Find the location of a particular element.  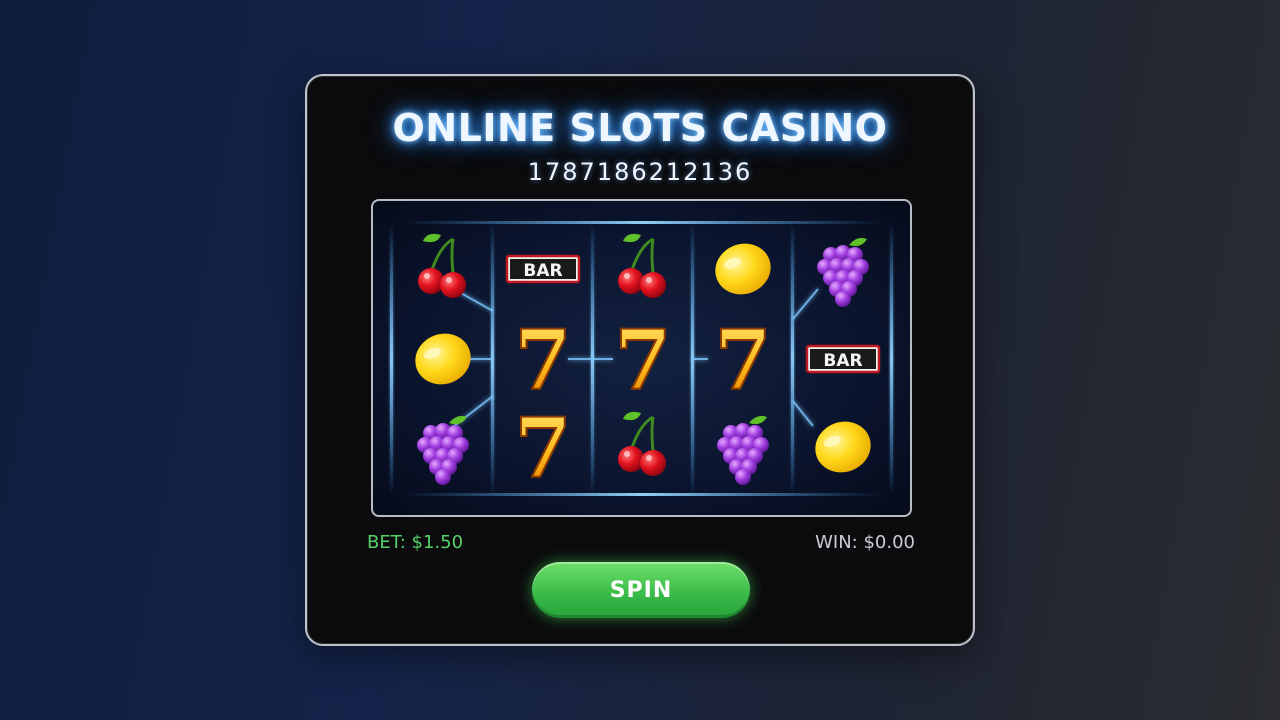

stats-row: BET: $1.50 WIN: $0.00 is located at coordinates (641, 542).